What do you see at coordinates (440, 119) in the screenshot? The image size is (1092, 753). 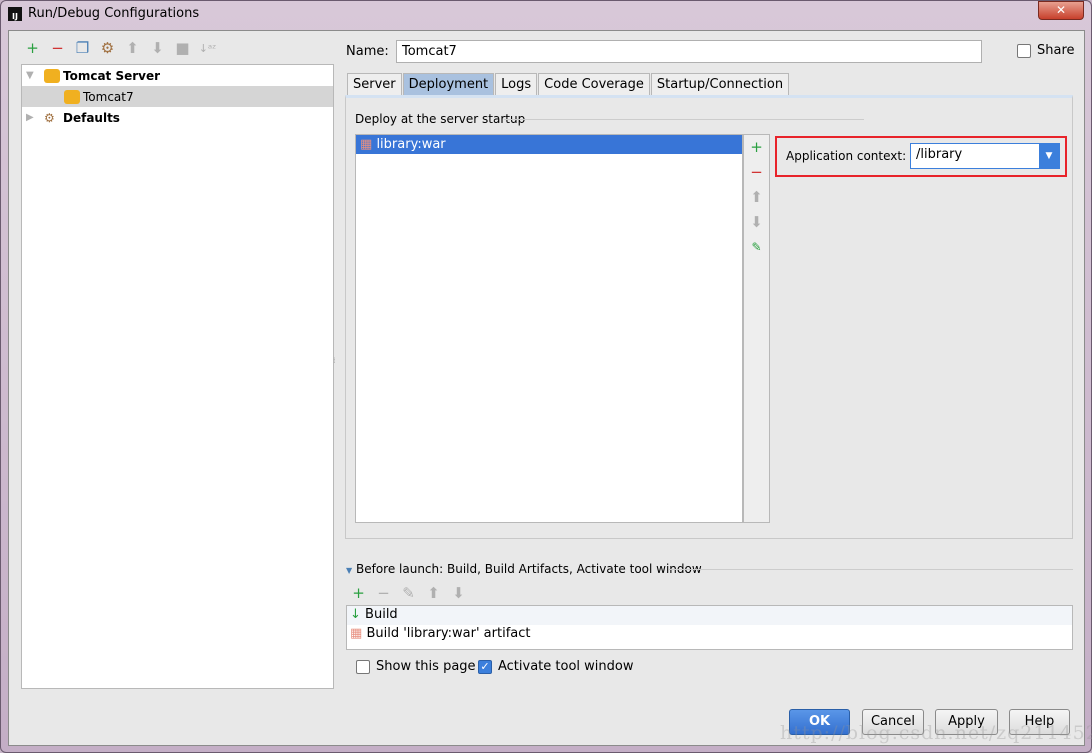 I see `deploy-group-label: Deploy at the server startup` at bounding box center [440, 119].